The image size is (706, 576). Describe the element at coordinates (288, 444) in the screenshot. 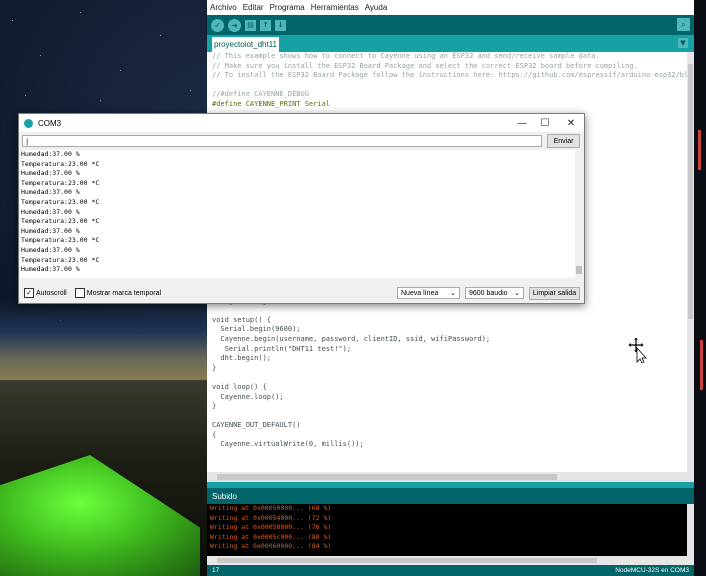

I see `code-line: Cayenne.virtualWrite(0, millis());` at that location.